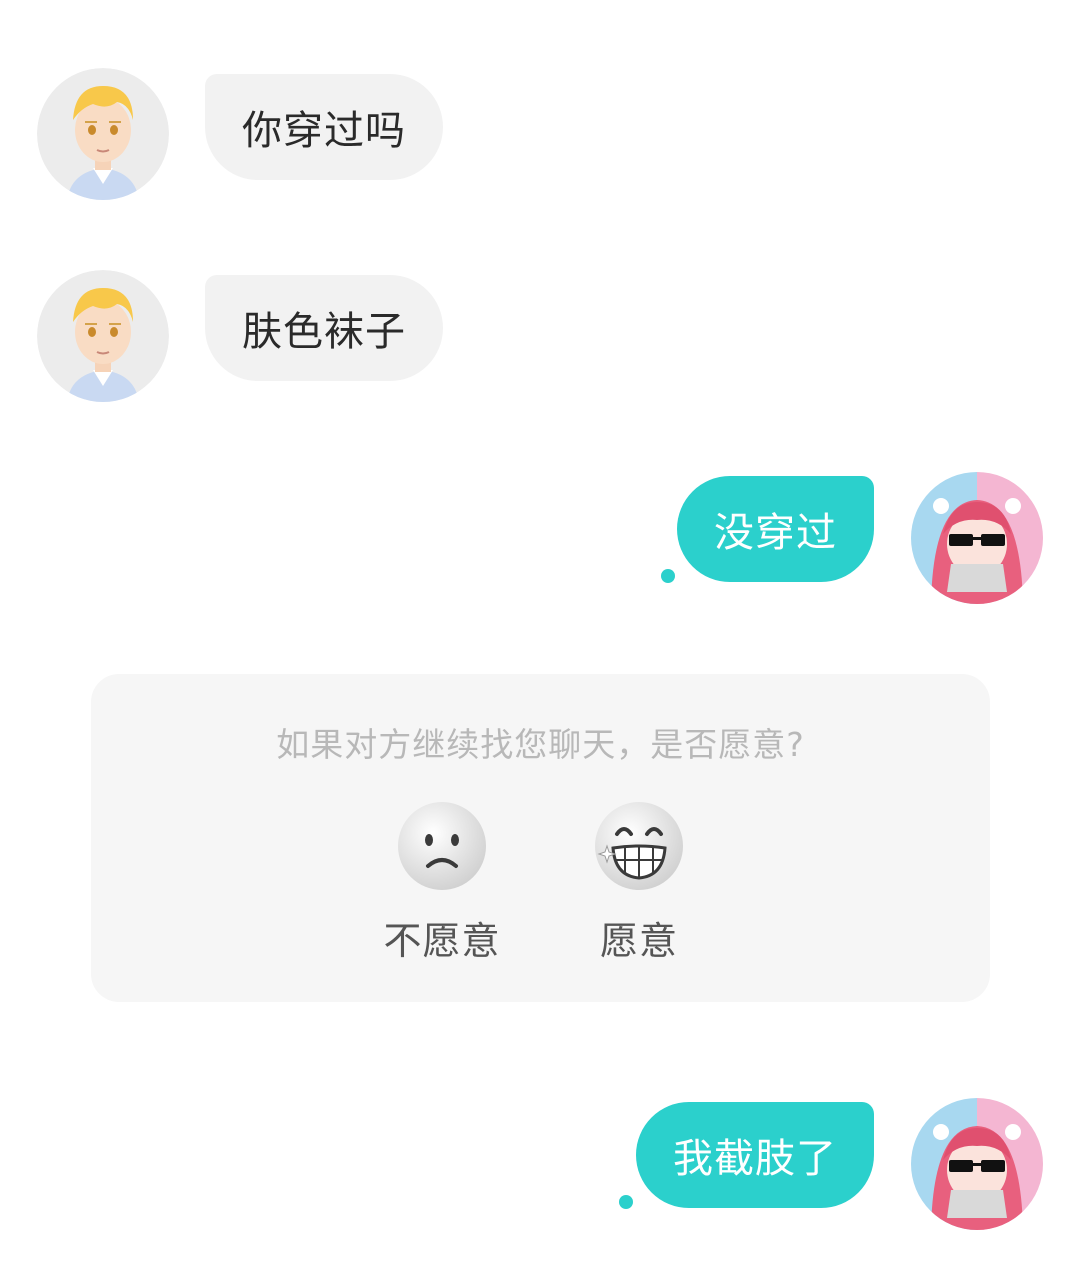 This screenshot has width=1080, height=1286. I want to click on message-bubble-sent: 没穿过, so click(775, 529).